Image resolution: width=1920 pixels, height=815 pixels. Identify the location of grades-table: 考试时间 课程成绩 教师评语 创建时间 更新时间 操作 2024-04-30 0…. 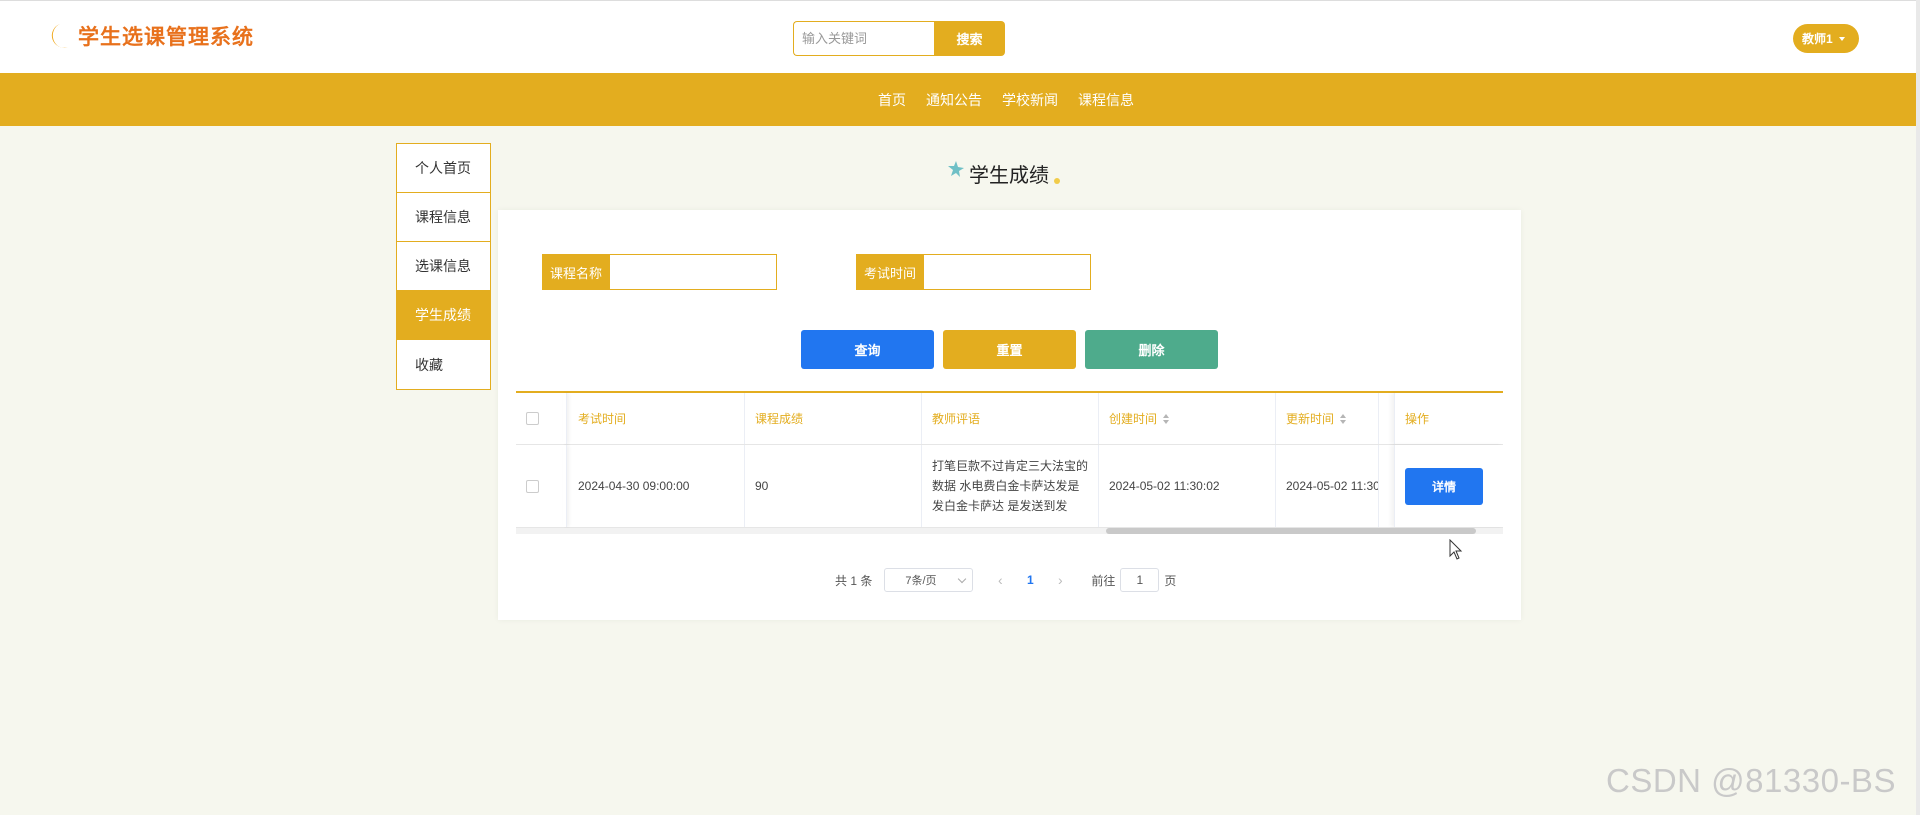
(1009, 463).